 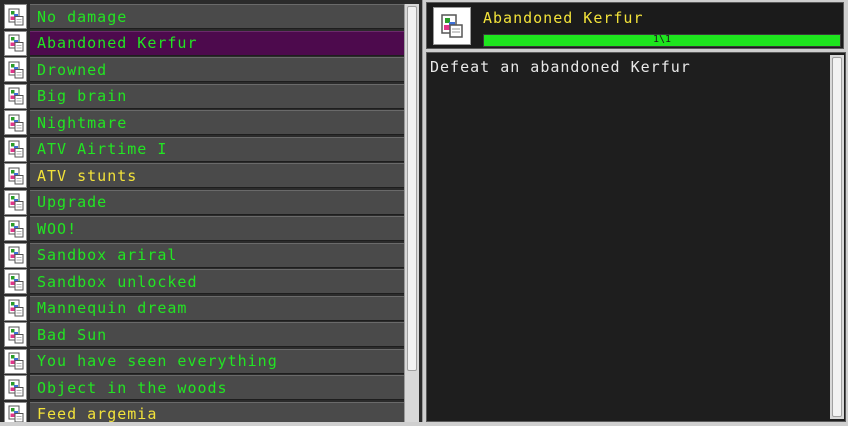 I want to click on achievement-row-label: ATV Airtime I, so click(x=217, y=149).